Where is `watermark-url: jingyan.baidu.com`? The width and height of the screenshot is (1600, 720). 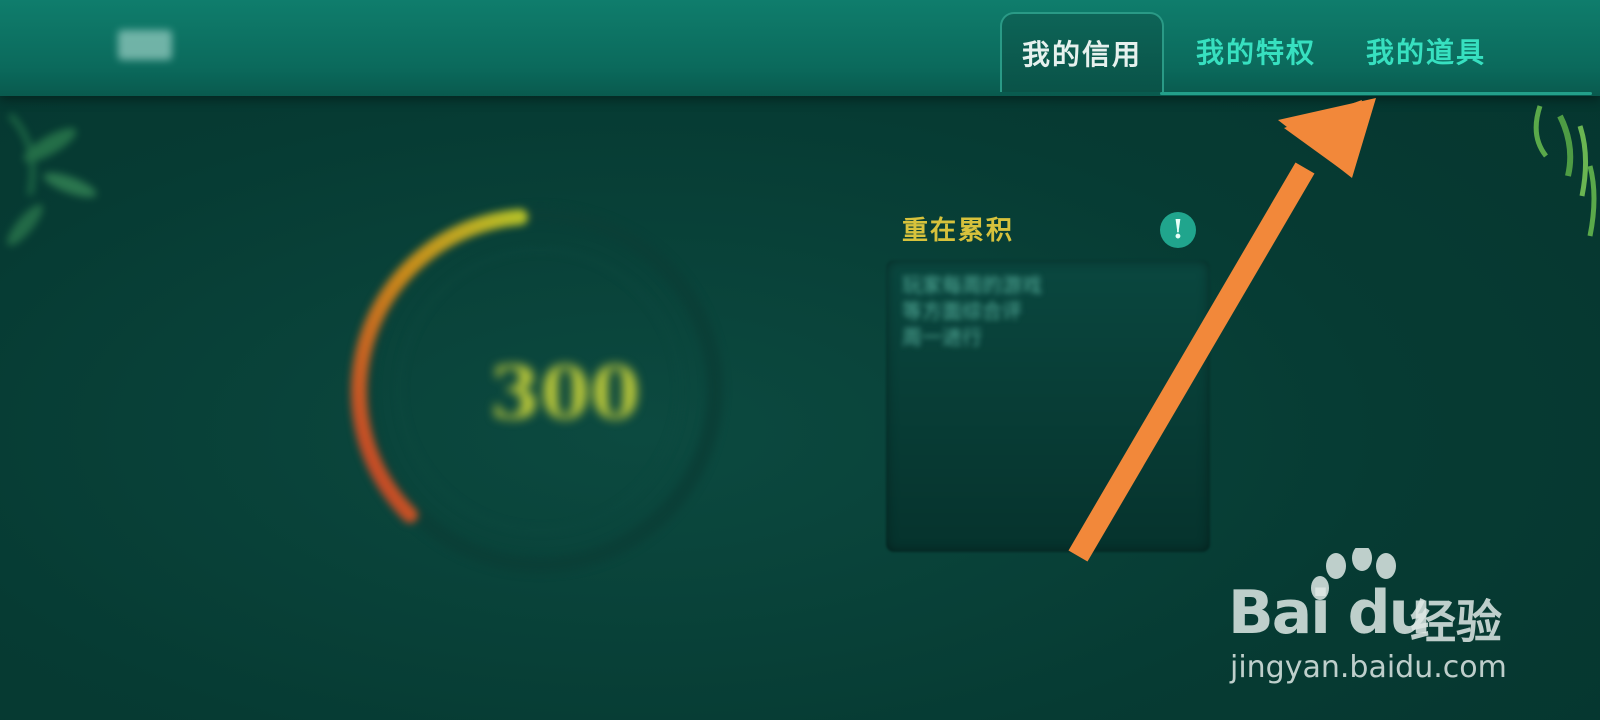
watermark-url: jingyan.baidu.com is located at coordinates (1368, 667).